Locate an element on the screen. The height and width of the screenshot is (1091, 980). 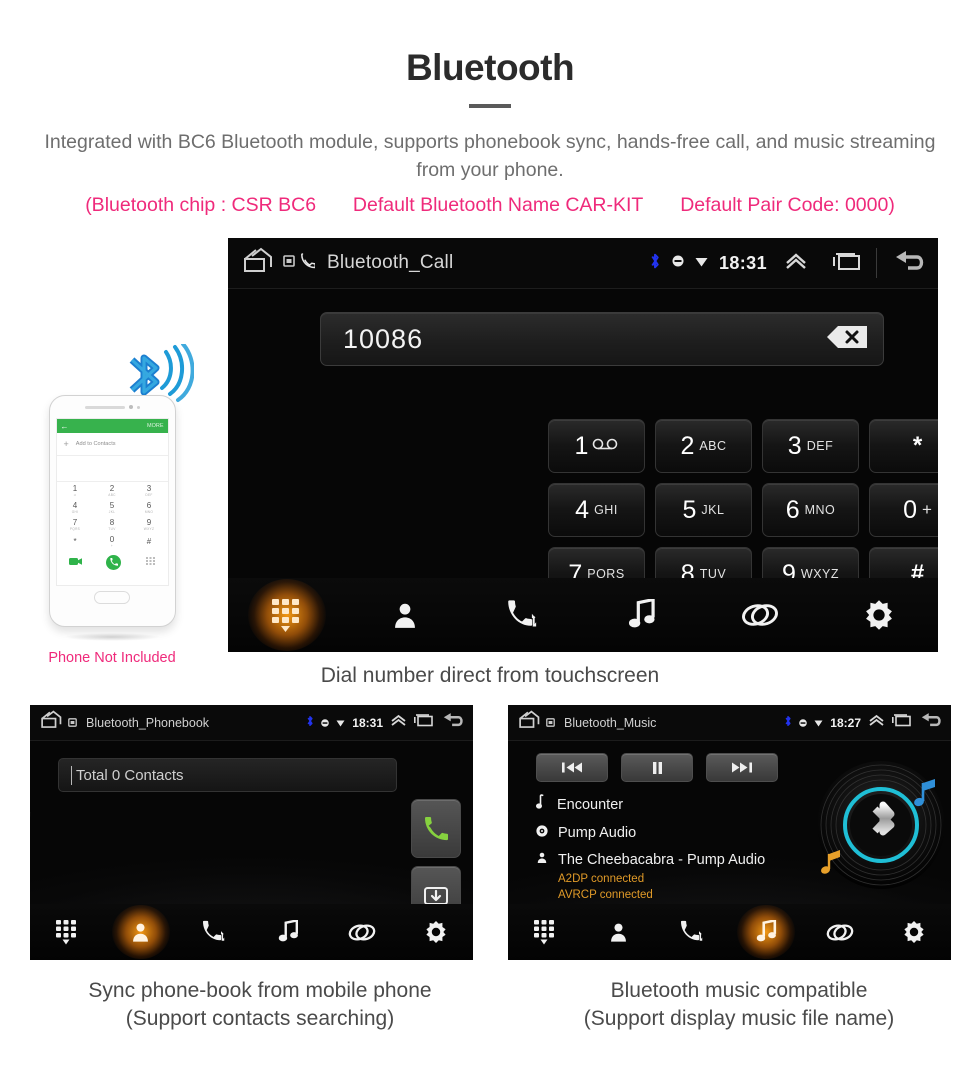
key-digit: 0 is located at coordinates (910, 509).